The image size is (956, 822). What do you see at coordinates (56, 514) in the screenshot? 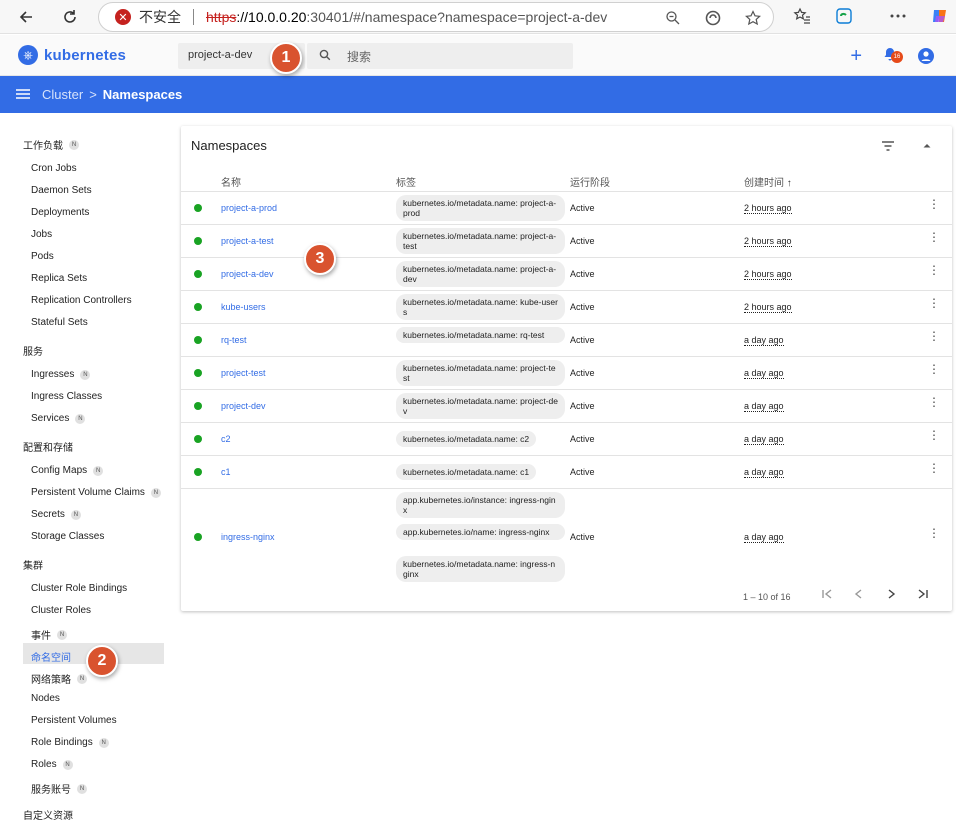
I see `sidebar-item-secrets: Secrets N` at bounding box center [56, 514].